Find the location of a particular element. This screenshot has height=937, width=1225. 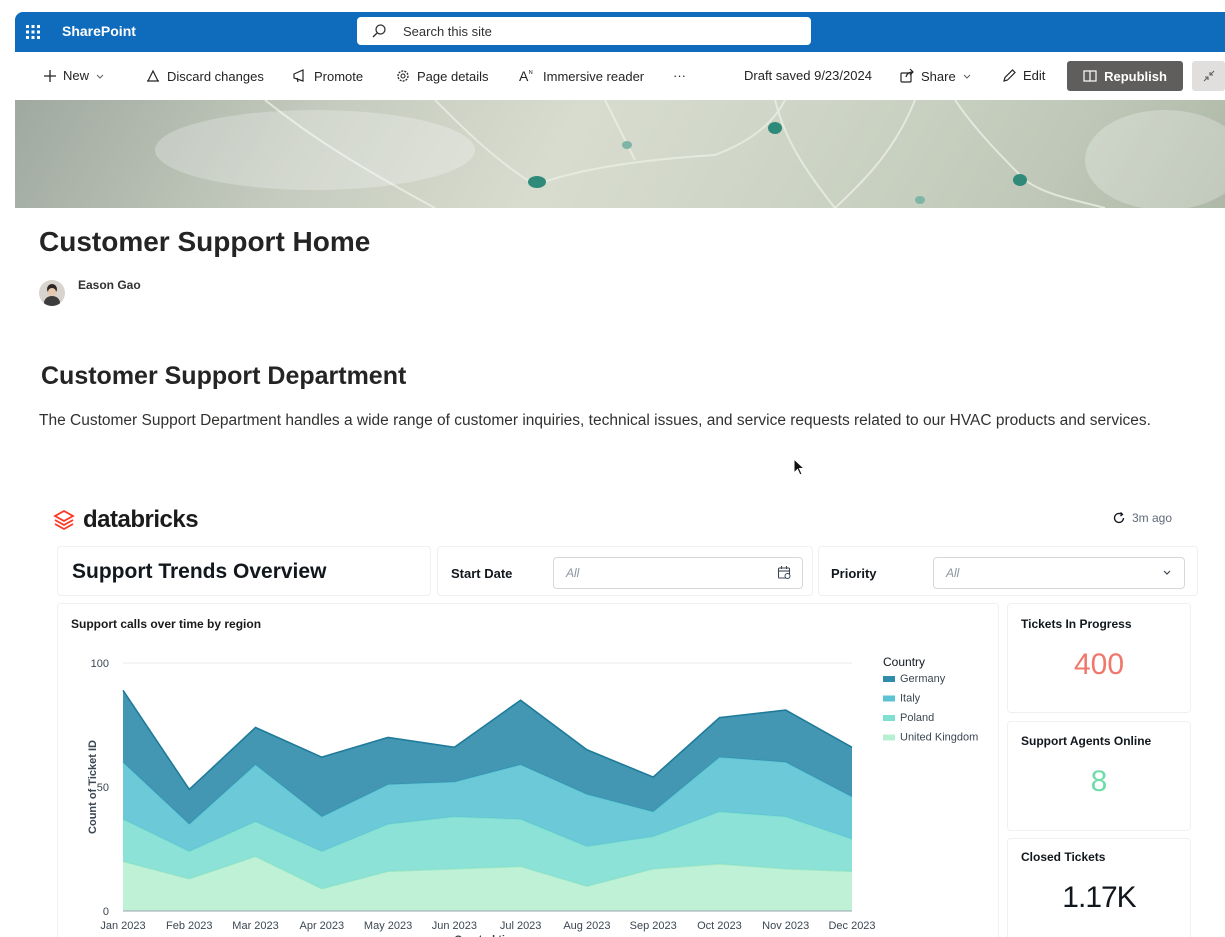

refresh-button: 3m ago is located at coordinates (1142, 518).